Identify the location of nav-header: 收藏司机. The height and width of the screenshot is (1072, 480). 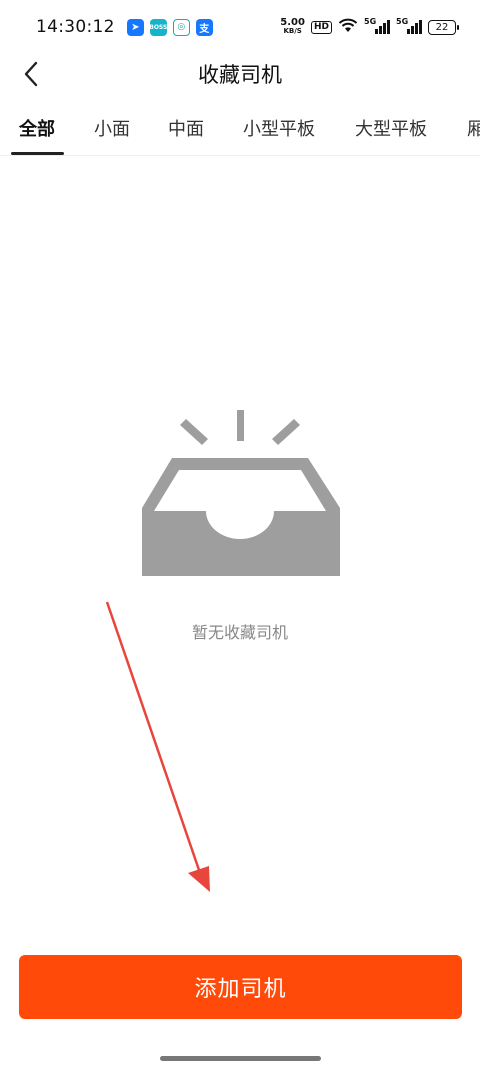
(240, 74).